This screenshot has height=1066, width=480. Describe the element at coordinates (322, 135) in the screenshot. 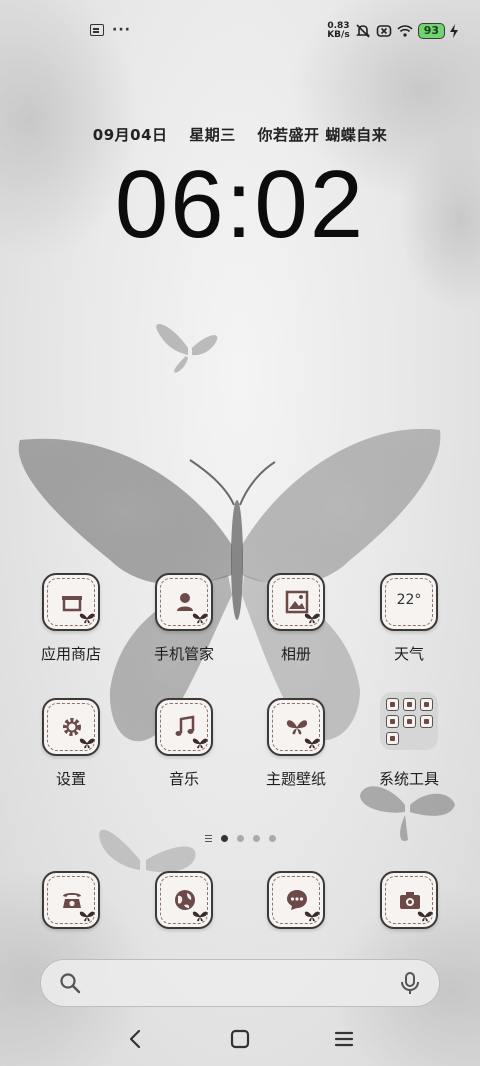

I see `motto-text: 你若盛开 蝴蝶自来` at that location.